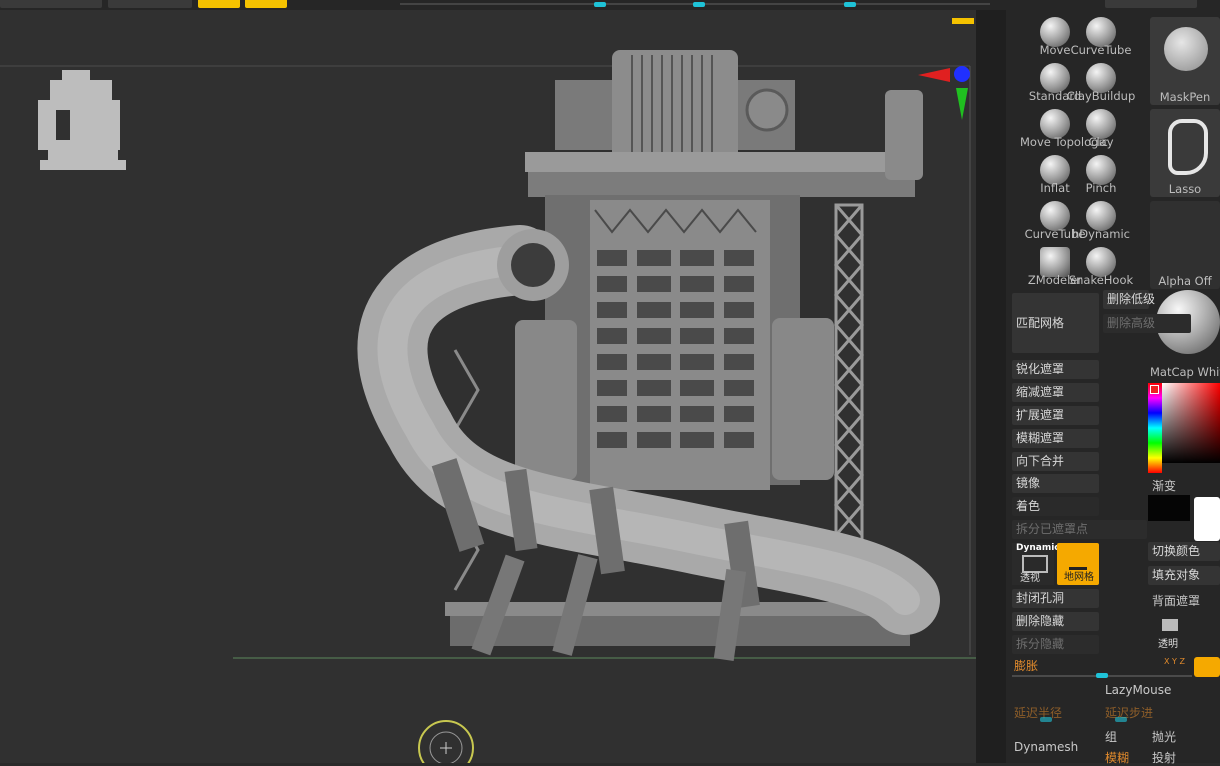 This screenshot has height=766, width=1220. Describe the element at coordinates (963, 21) in the screenshot. I see `timeline-marker` at that location.